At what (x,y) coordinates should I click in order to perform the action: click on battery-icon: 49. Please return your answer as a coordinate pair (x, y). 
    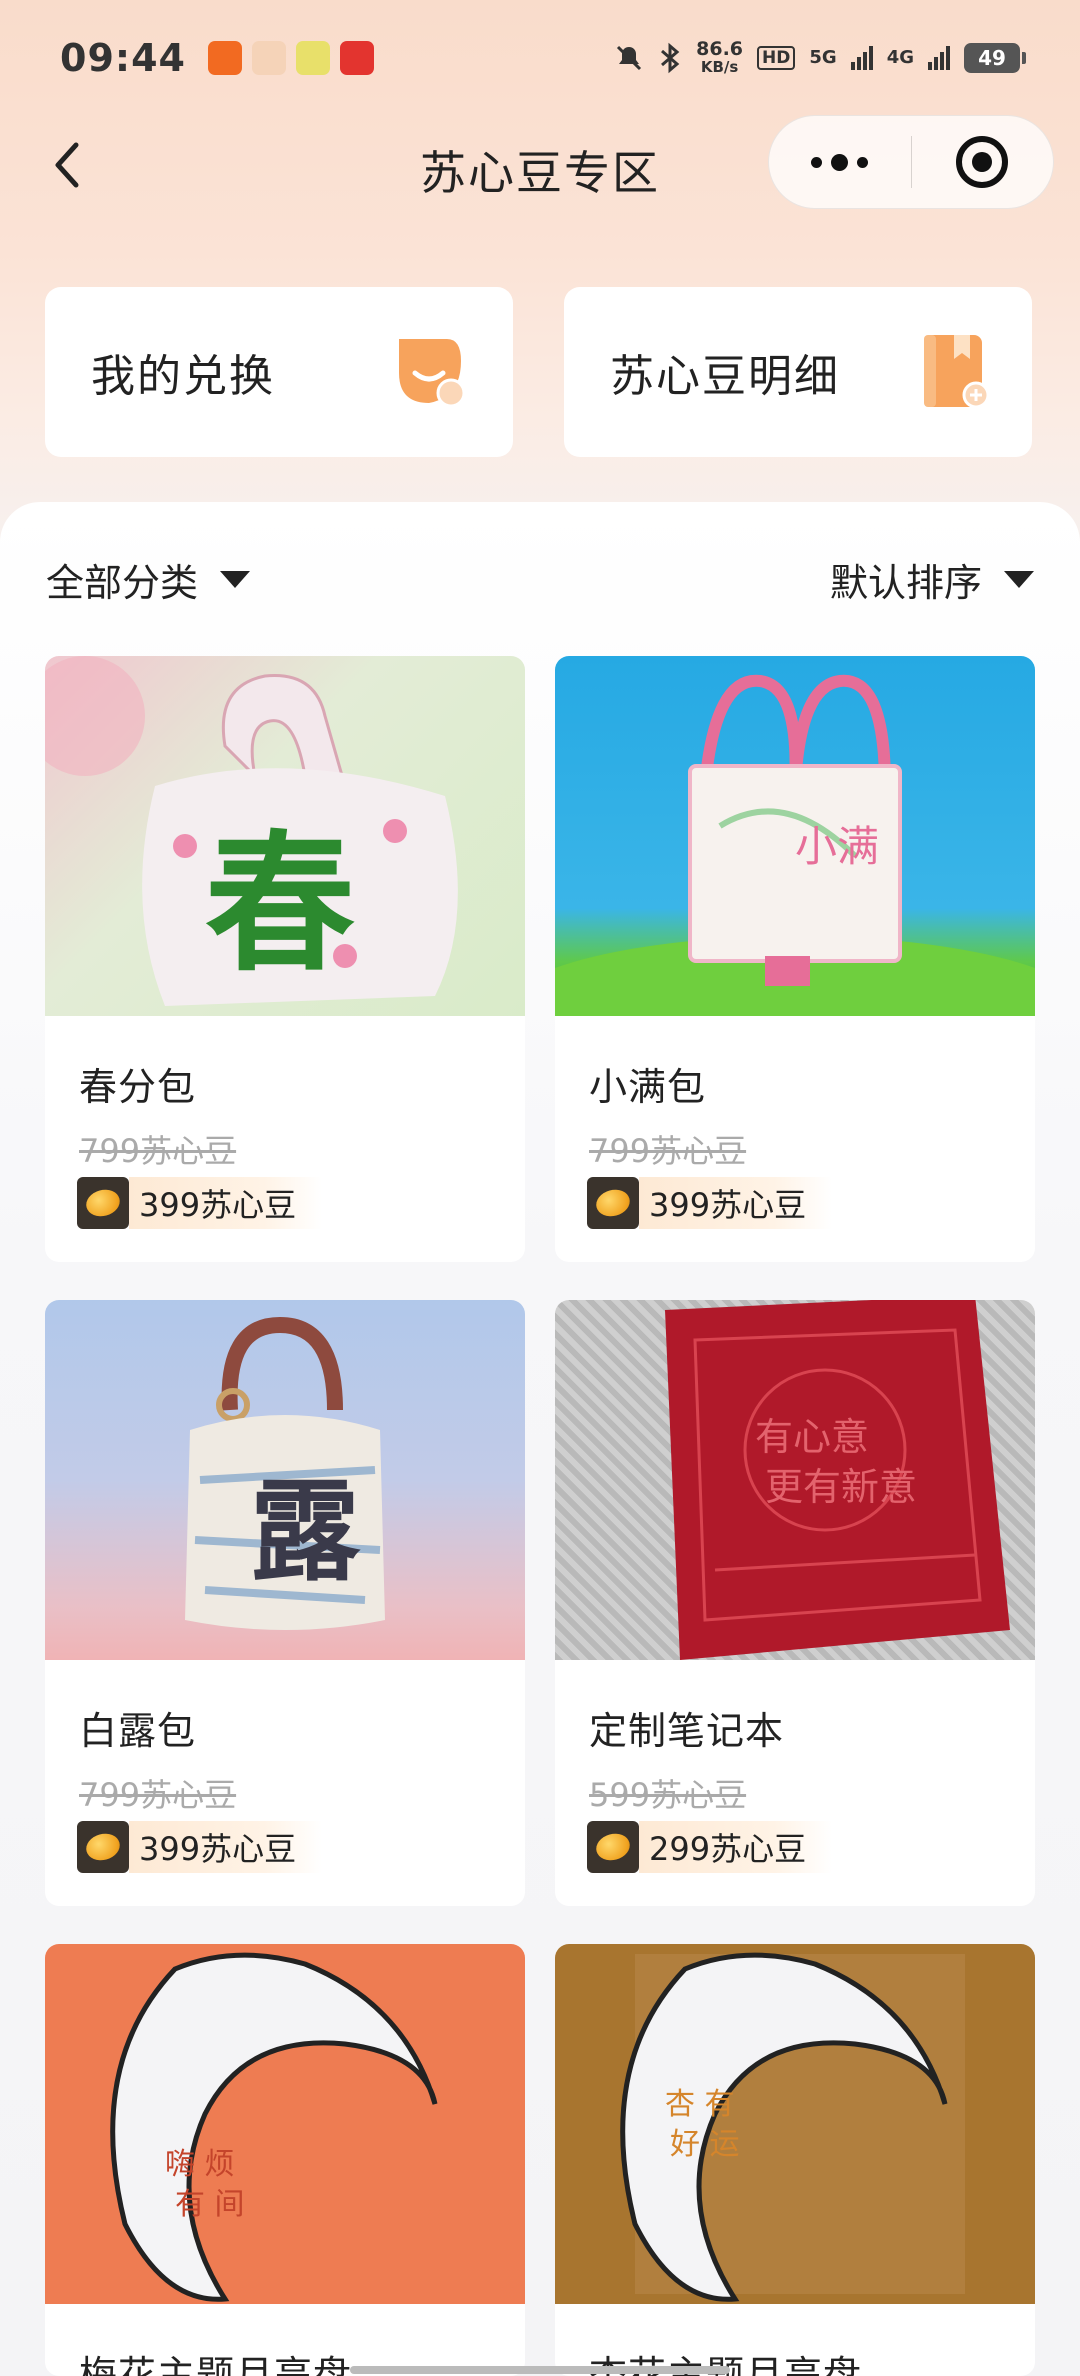
    Looking at the image, I should click on (995, 57).